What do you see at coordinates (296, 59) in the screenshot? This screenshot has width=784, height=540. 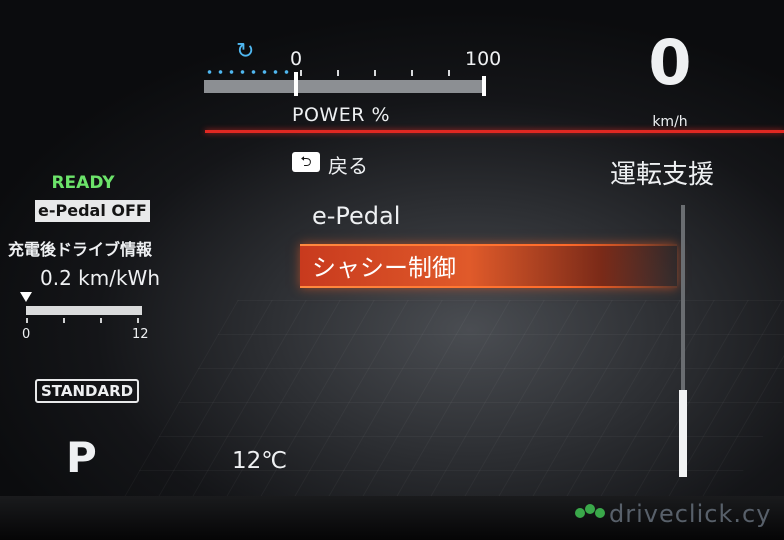 I see `power-min-label: 0` at bounding box center [296, 59].